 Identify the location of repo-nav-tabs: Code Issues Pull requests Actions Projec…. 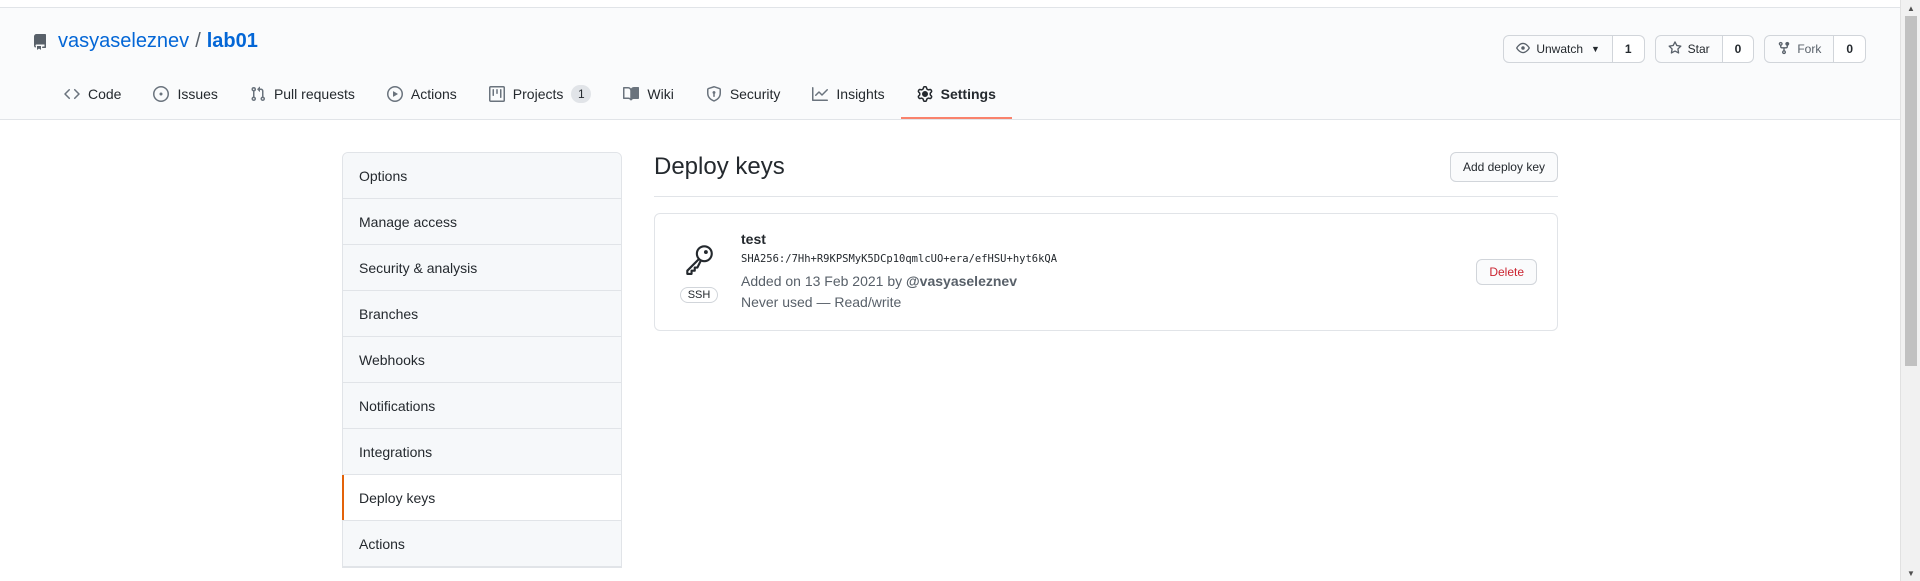
(530, 95).